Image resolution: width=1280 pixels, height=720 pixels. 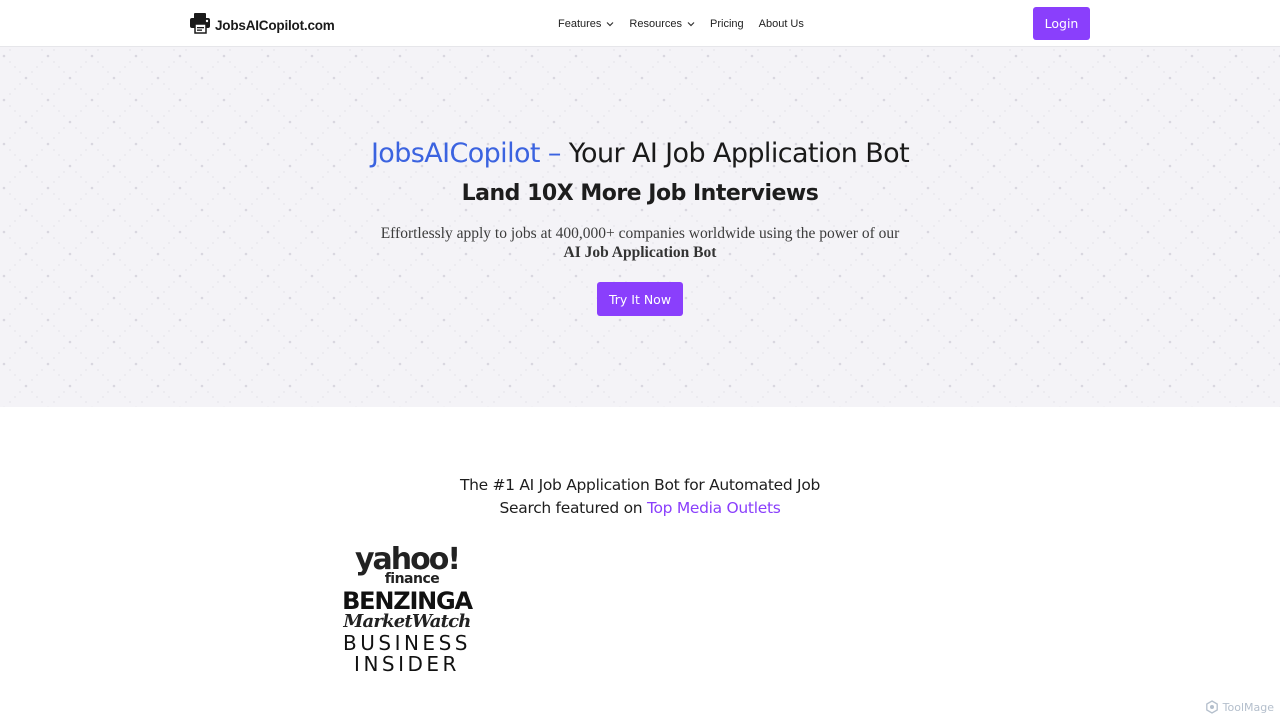 What do you see at coordinates (407, 559) in the screenshot?
I see `yahoo-logo-main: yahoo!` at bounding box center [407, 559].